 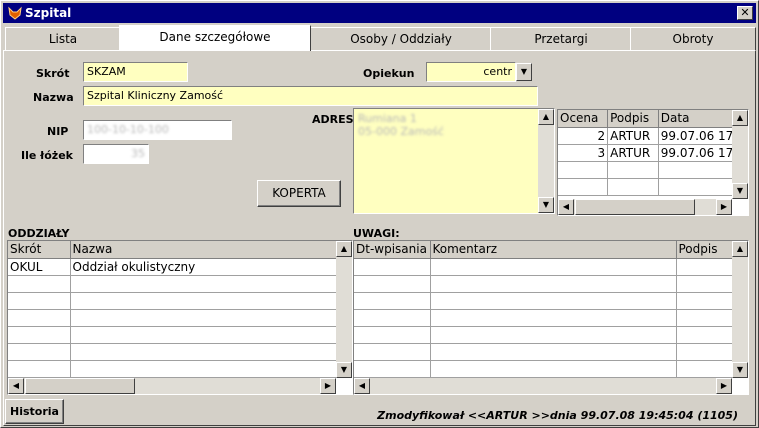 I want to click on tab-przetargi: Przetargi, so click(x=561, y=39).